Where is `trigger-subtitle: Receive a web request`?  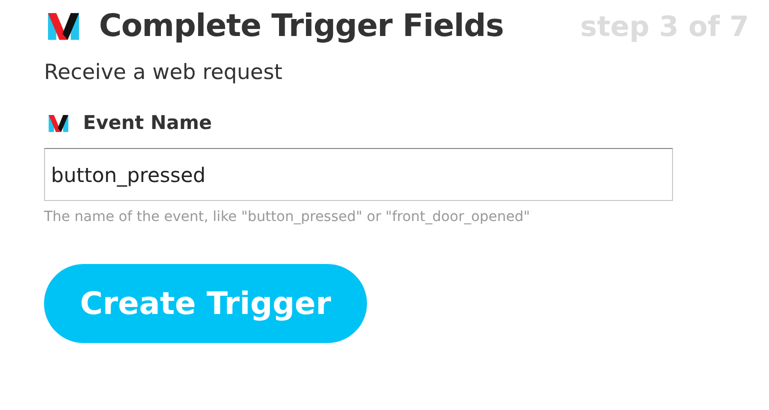 trigger-subtitle: Receive a web request is located at coordinates (164, 72).